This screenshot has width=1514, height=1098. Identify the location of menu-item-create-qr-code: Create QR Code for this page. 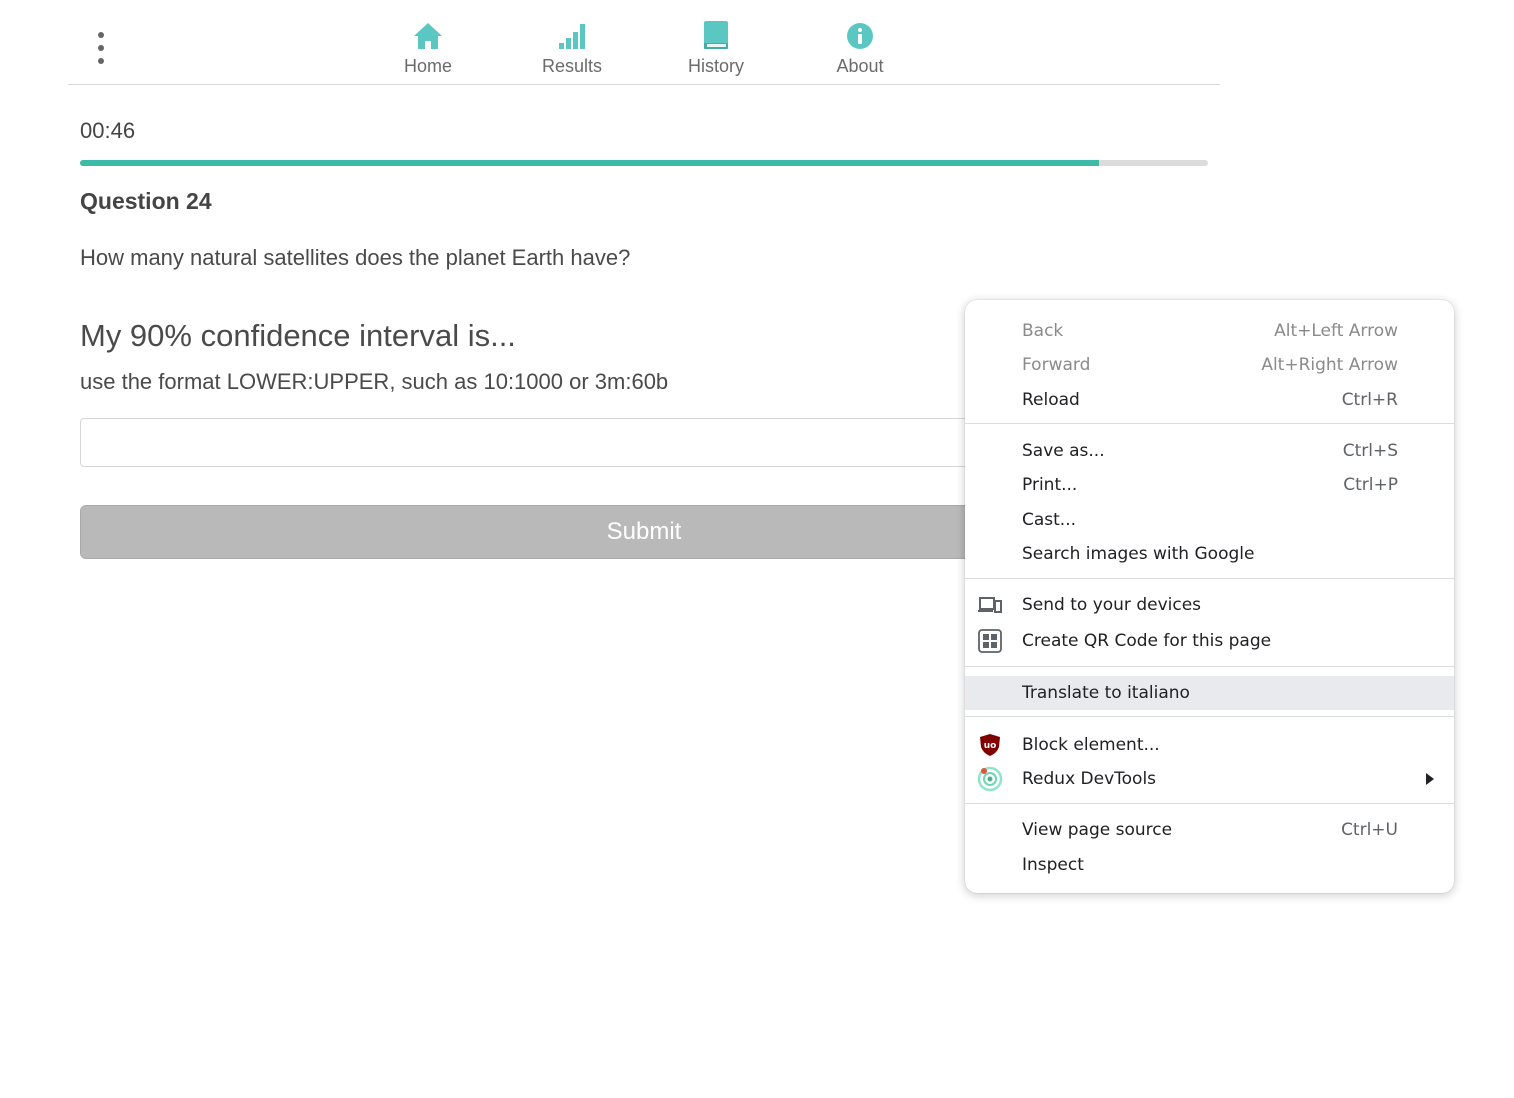
(1209, 641).